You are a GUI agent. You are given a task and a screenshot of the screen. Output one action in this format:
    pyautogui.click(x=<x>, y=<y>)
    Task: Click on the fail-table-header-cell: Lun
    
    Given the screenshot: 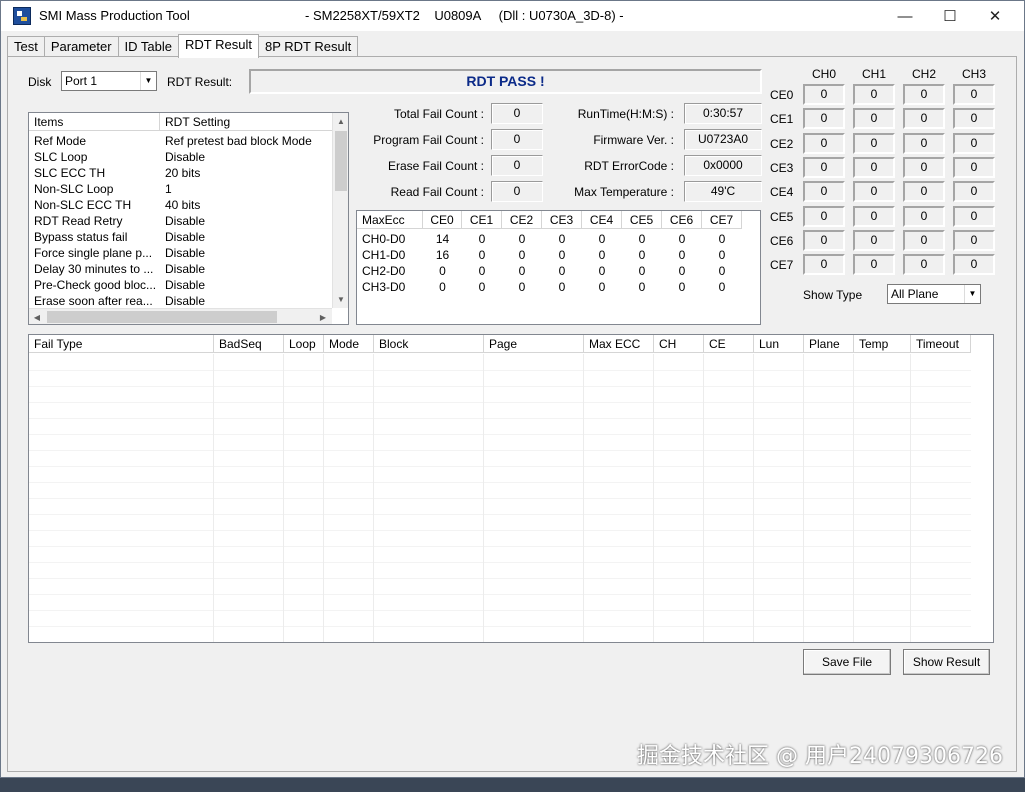 What is the action you would take?
    pyautogui.click(x=779, y=344)
    